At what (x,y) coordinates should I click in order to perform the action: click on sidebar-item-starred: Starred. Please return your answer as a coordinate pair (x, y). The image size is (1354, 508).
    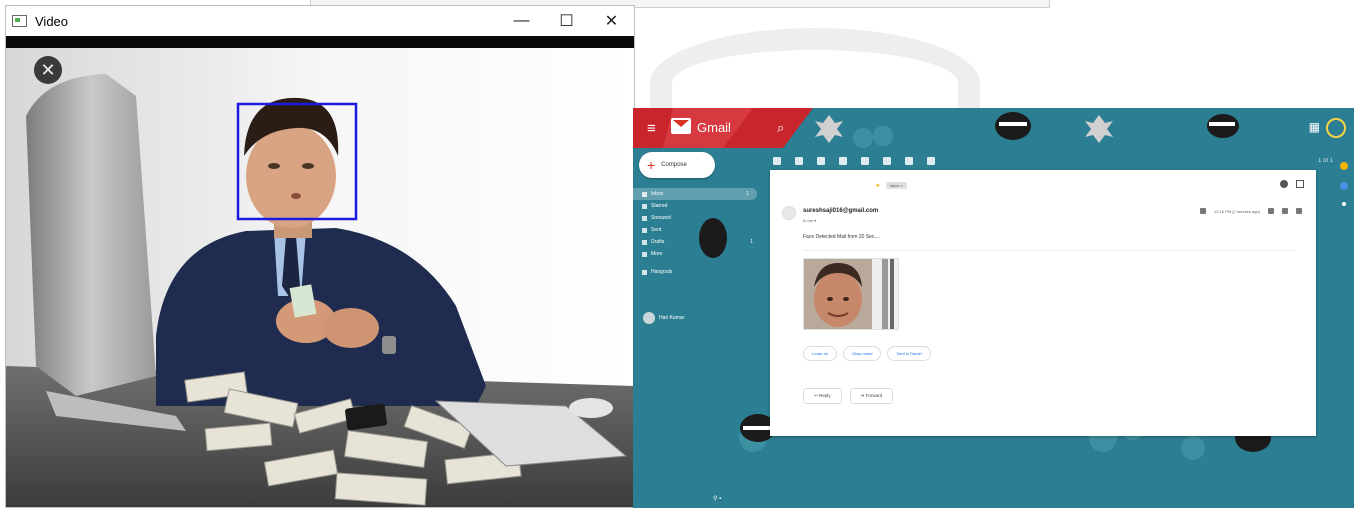
    Looking at the image, I should click on (697, 206).